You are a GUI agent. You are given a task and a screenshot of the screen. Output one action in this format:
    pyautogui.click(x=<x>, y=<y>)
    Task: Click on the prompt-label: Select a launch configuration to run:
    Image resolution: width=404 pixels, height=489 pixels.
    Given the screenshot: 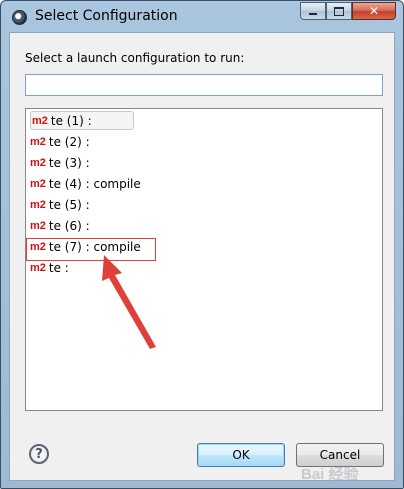 What is the action you would take?
    pyautogui.click(x=135, y=58)
    